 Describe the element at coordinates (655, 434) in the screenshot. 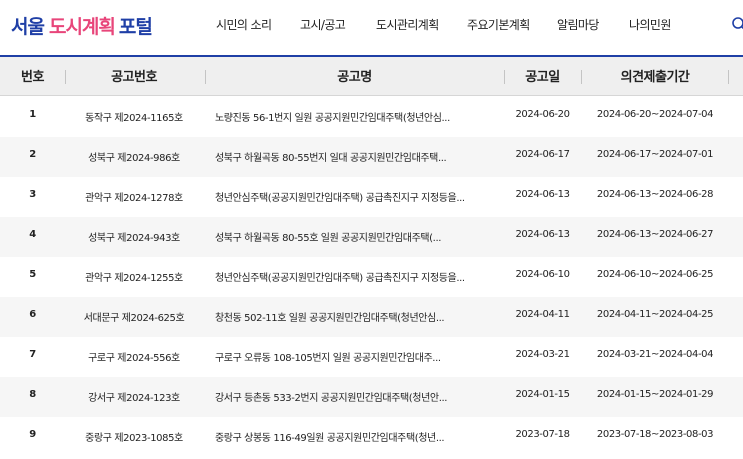

I see `row-period: 2023-07-18~2023-08-03` at that location.